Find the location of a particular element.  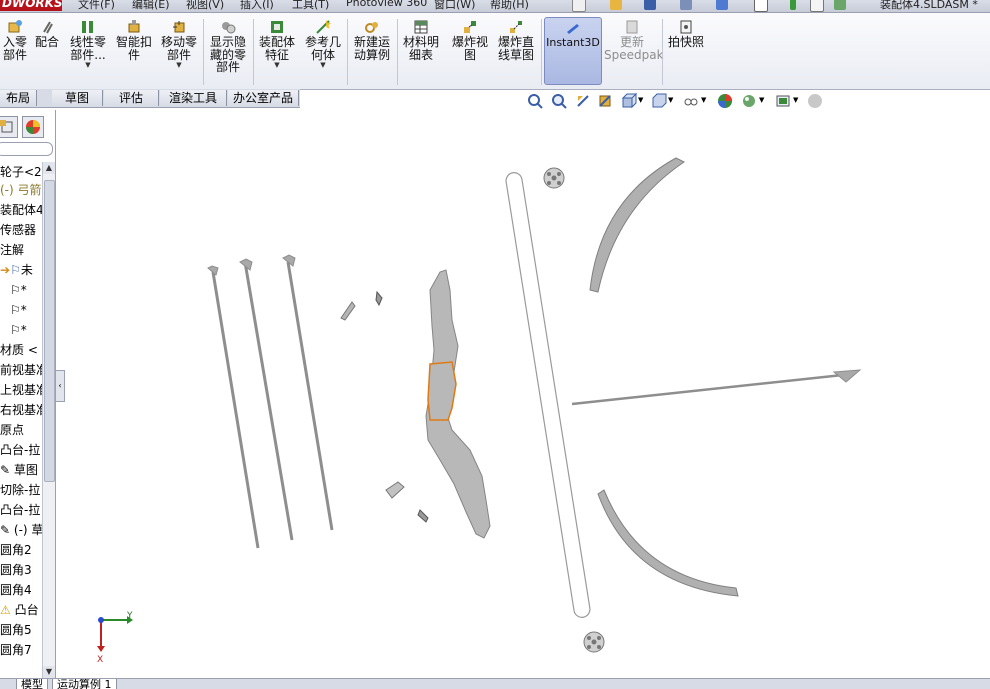

tree-item-top-plane: 上视基准 is located at coordinates (21, 390).